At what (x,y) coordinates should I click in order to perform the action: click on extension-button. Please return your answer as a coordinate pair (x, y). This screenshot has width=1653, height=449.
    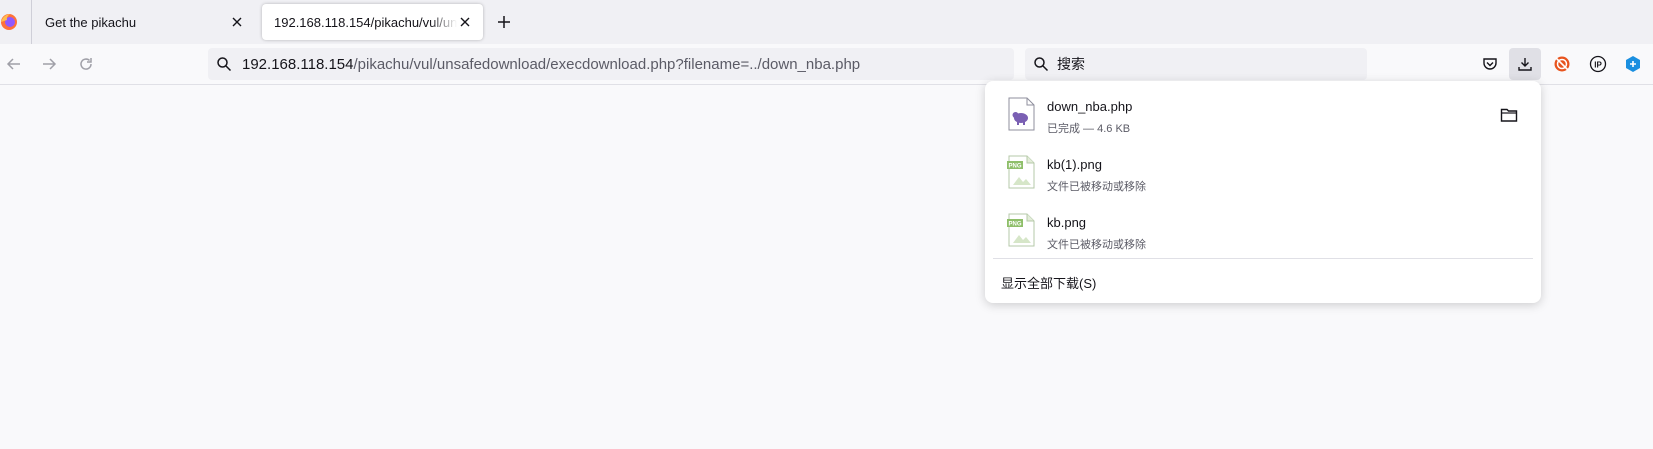
    Looking at the image, I should click on (1633, 64).